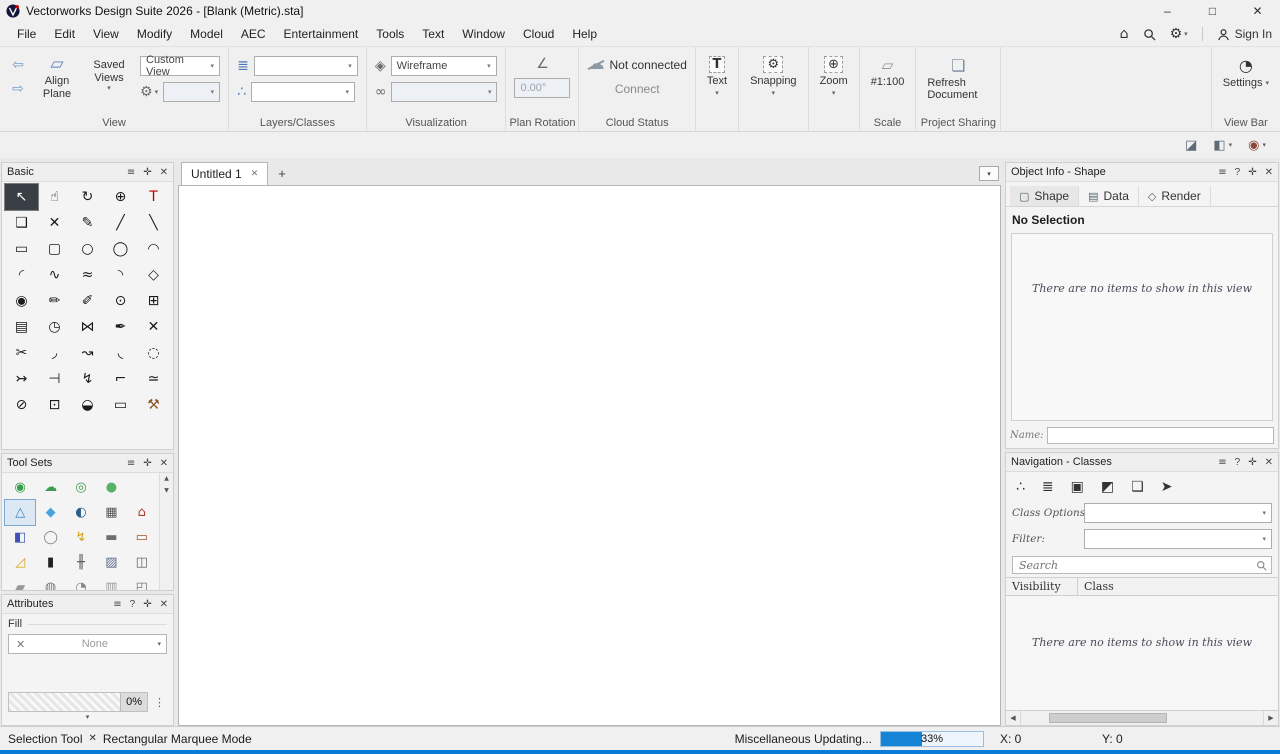 This screenshot has width=1280, height=754. What do you see at coordinates (1149, 34) in the screenshot?
I see `search-icon` at bounding box center [1149, 34].